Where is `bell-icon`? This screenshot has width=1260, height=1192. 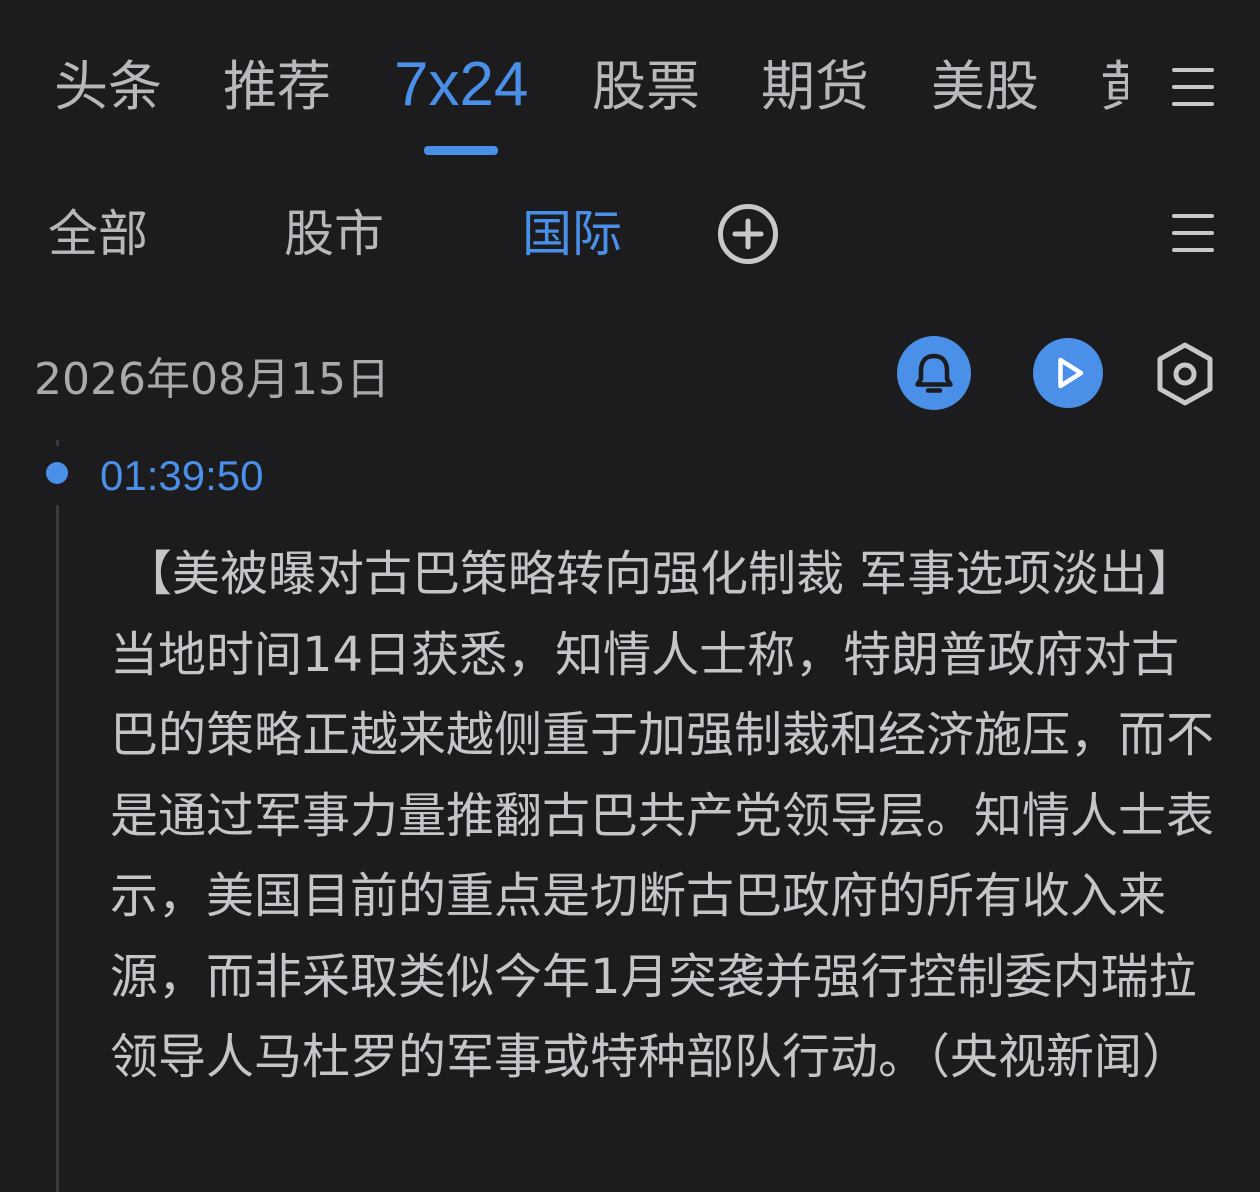 bell-icon is located at coordinates (934, 373).